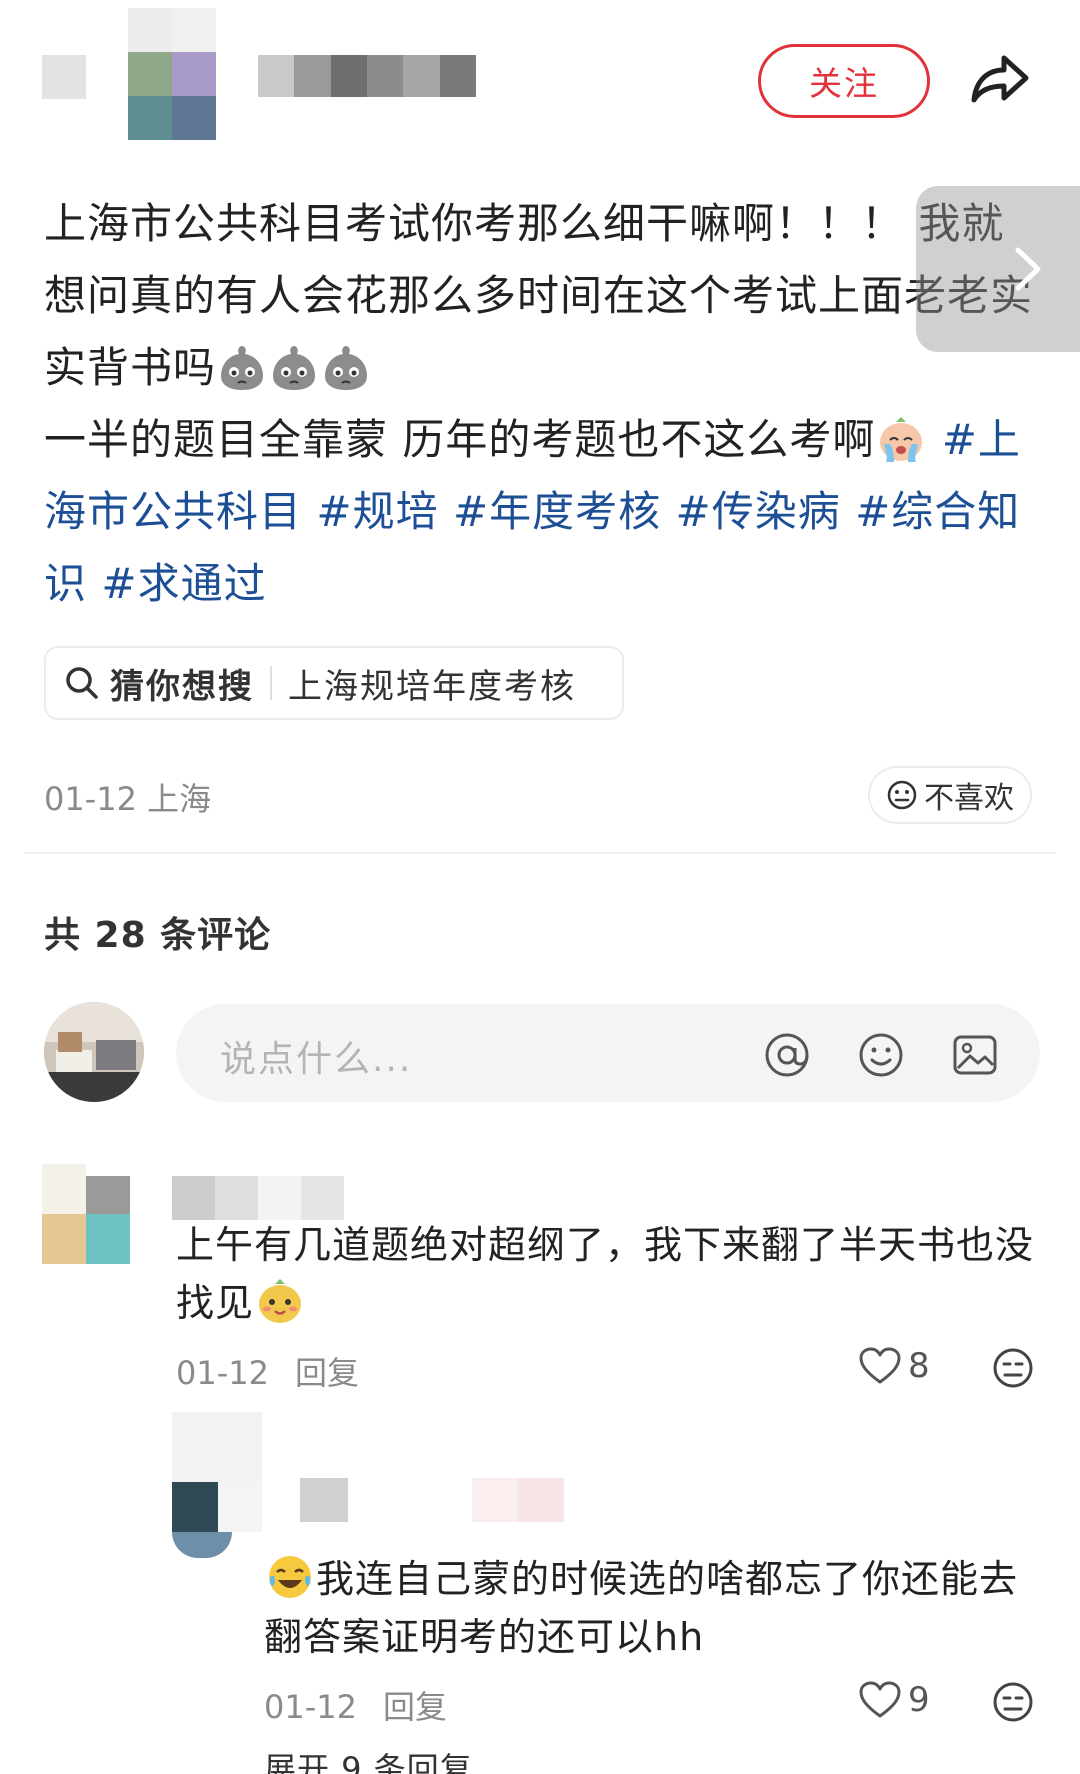 The height and width of the screenshot is (1774, 1080). Describe the element at coordinates (128, 799) in the screenshot. I see `post-date-location: 01-12 上海` at that location.